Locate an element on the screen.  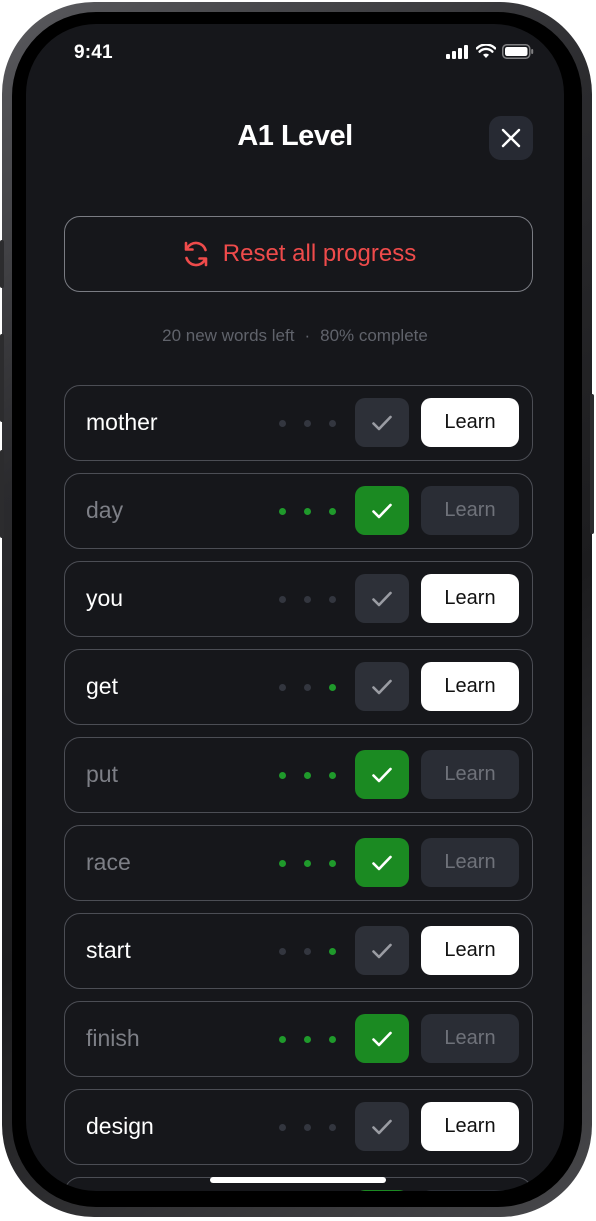
word-text: design is located at coordinates (120, 1126).